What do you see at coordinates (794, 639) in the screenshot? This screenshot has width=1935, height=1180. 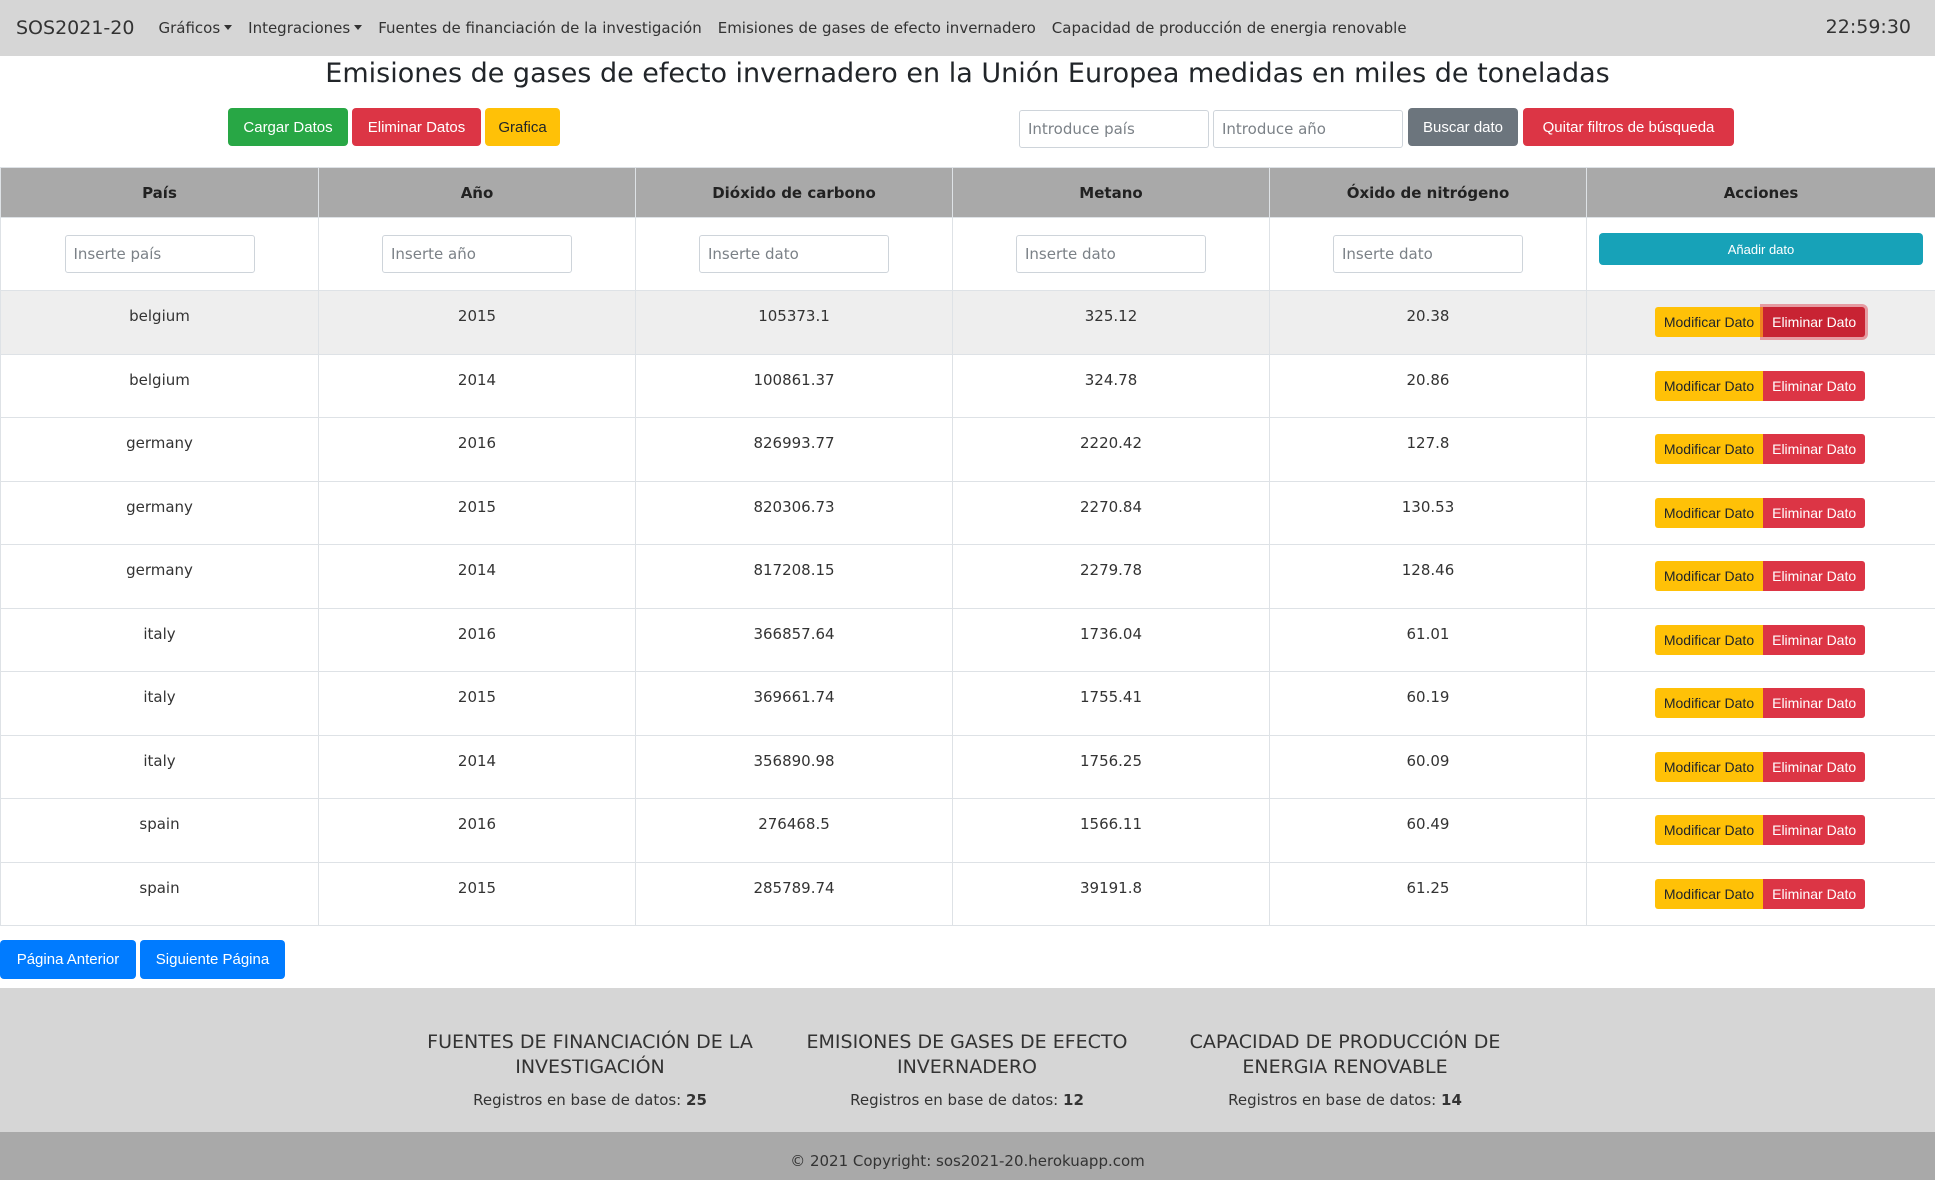 I see `cell-co2: 366857.64` at bounding box center [794, 639].